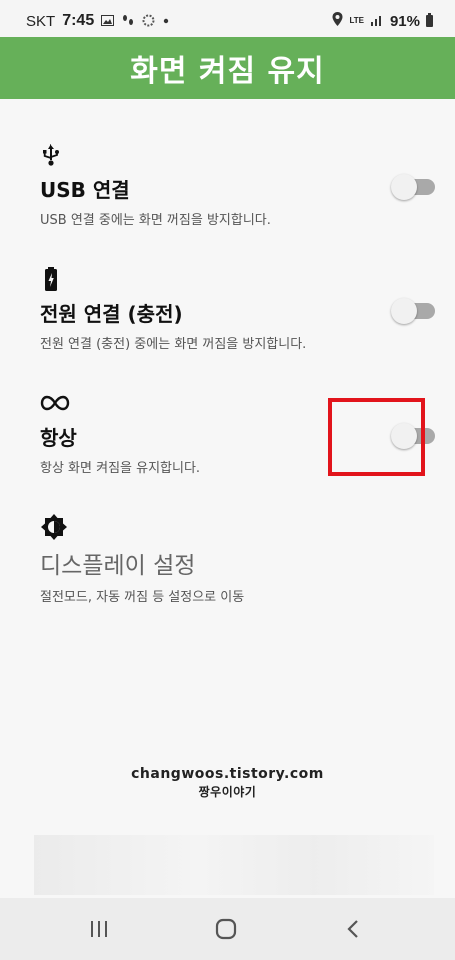 This screenshot has width=455, height=960. Describe the element at coordinates (85, 190) in the screenshot. I see `setting-usb-title: USB 연결` at that location.